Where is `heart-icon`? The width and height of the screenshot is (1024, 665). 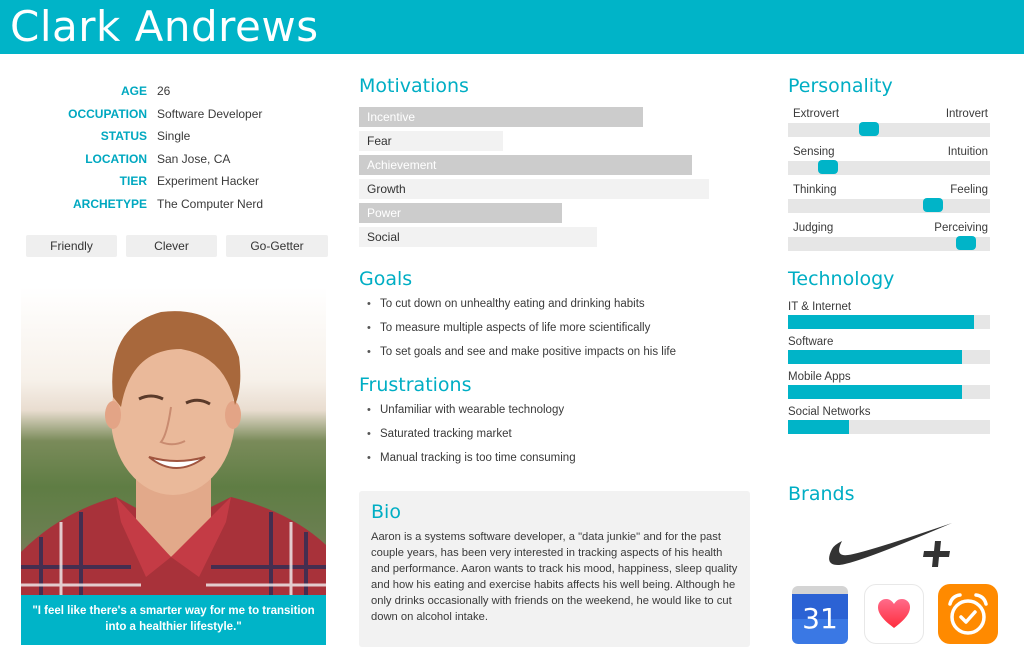
heart-icon is located at coordinates (894, 613).